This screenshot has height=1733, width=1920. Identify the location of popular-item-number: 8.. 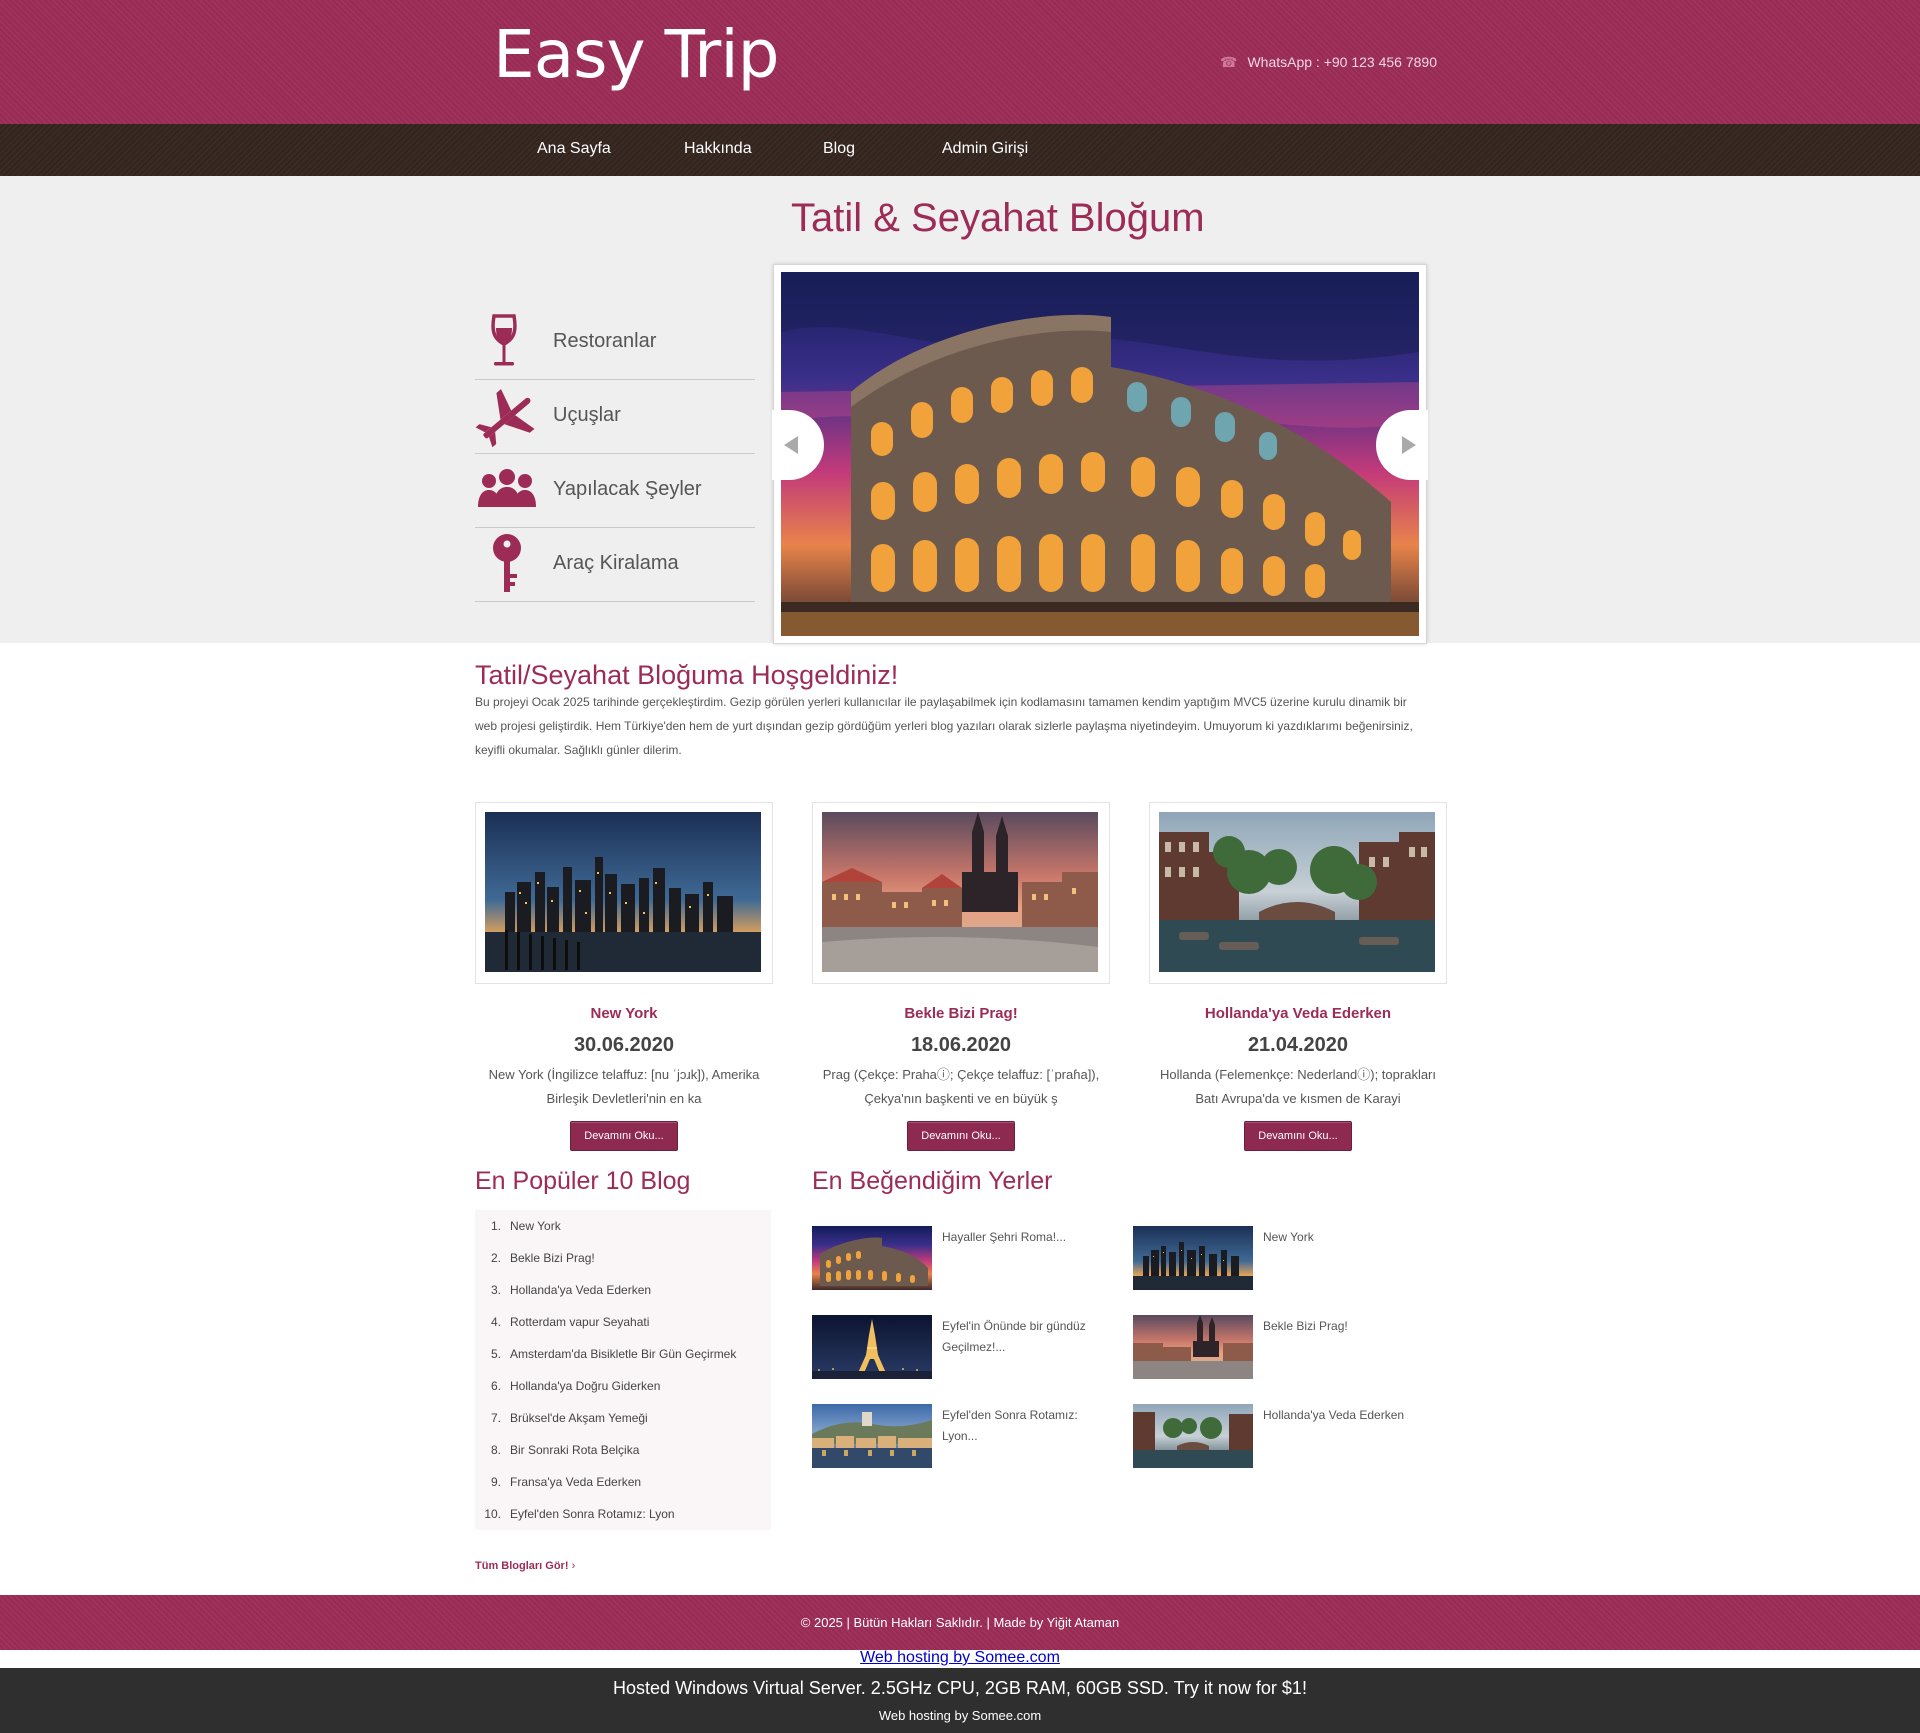
(495, 1450).